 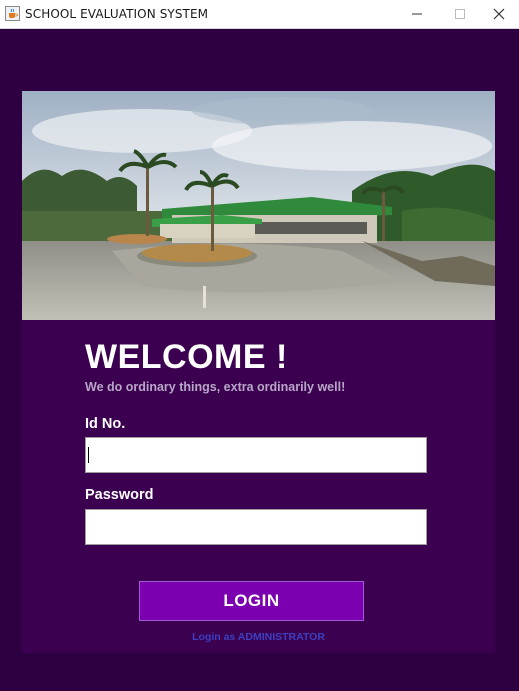 I want to click on minimize-icon, so click(x=417, y=14).